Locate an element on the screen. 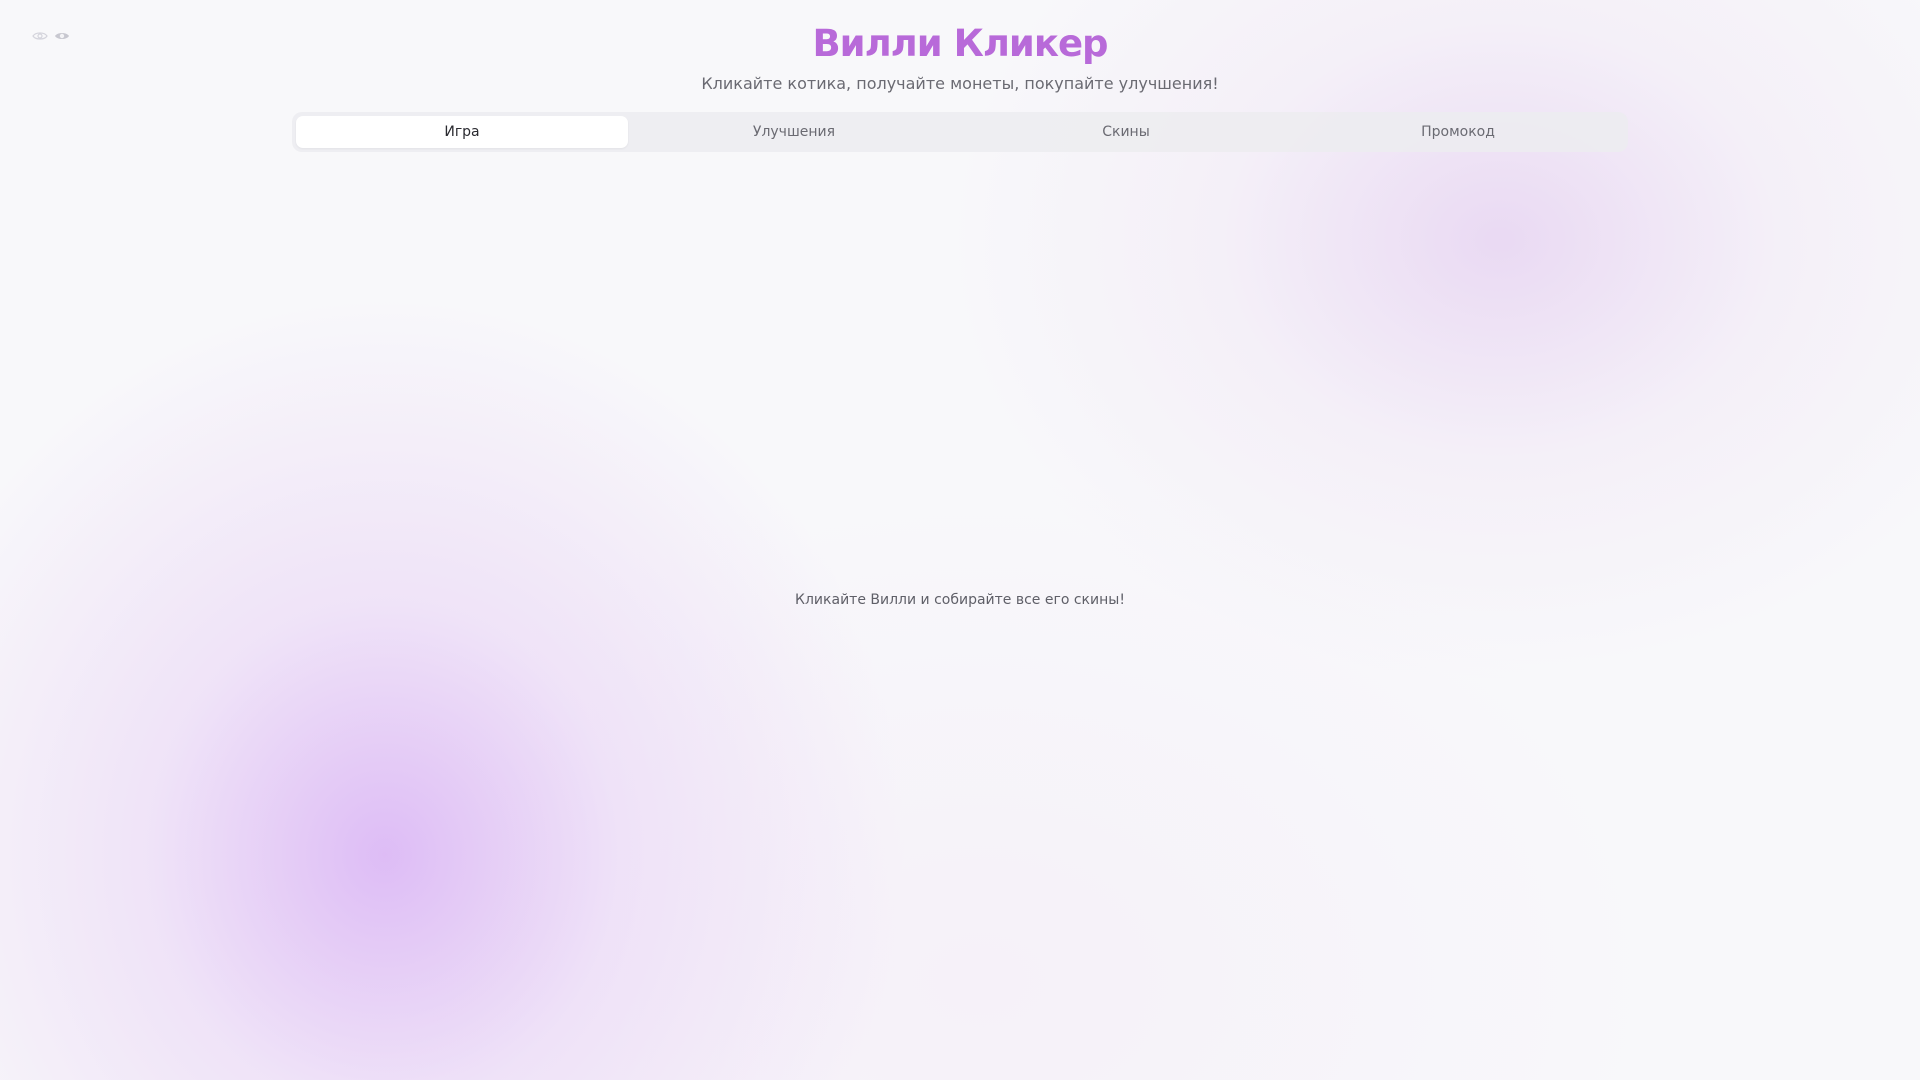 Image resolution: width=1920 pixels, height=1080 pixels. tab-skins: Скины is located at coordinates (1126, 132).